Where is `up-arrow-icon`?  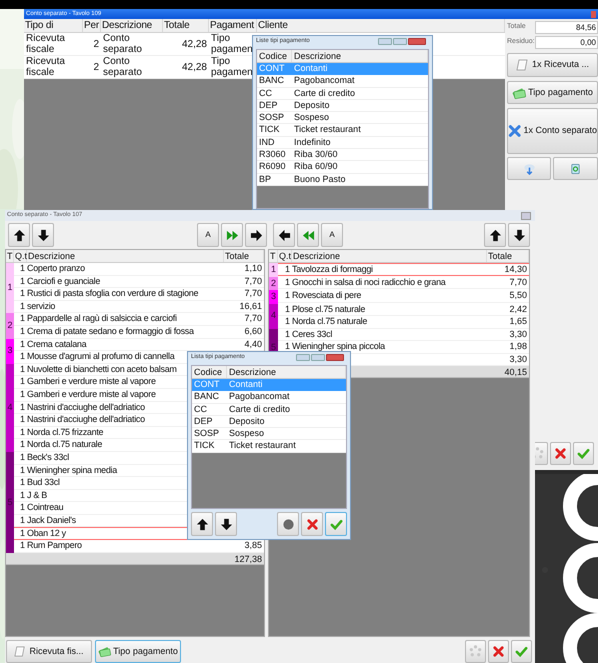
up-arrow-icon is located at coordinates (202, 524).